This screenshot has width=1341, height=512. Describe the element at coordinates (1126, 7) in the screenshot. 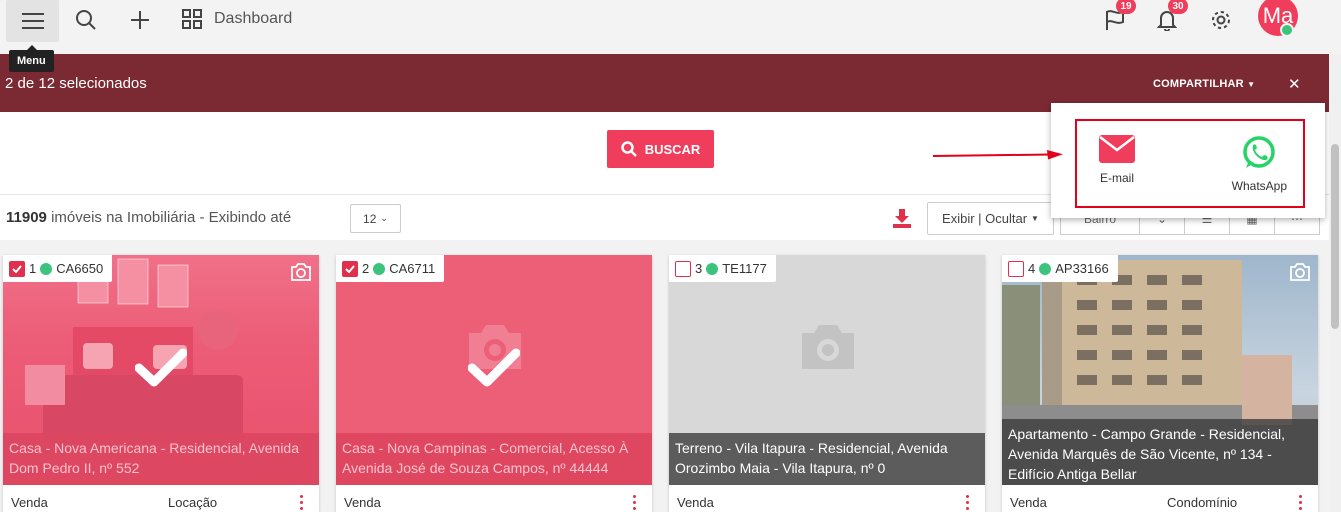

I see `flag-badge: 19` at that location.